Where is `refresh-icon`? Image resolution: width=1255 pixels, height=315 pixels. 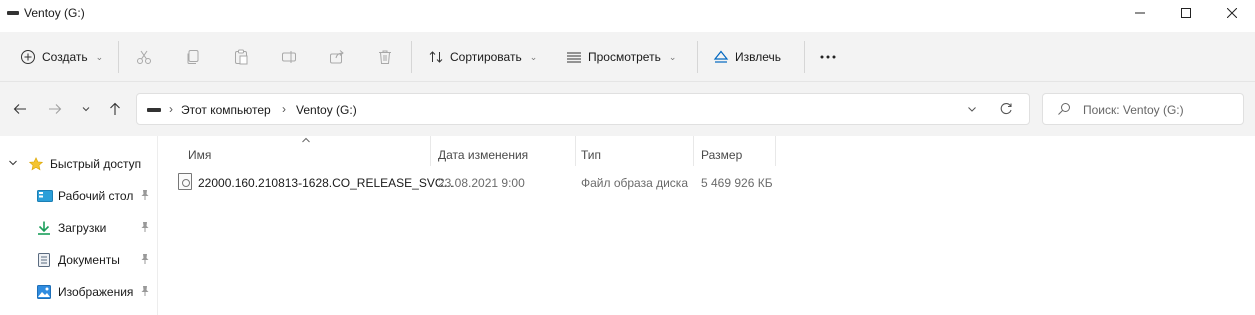 refresh-icon is located at coordinates (1006, 109).